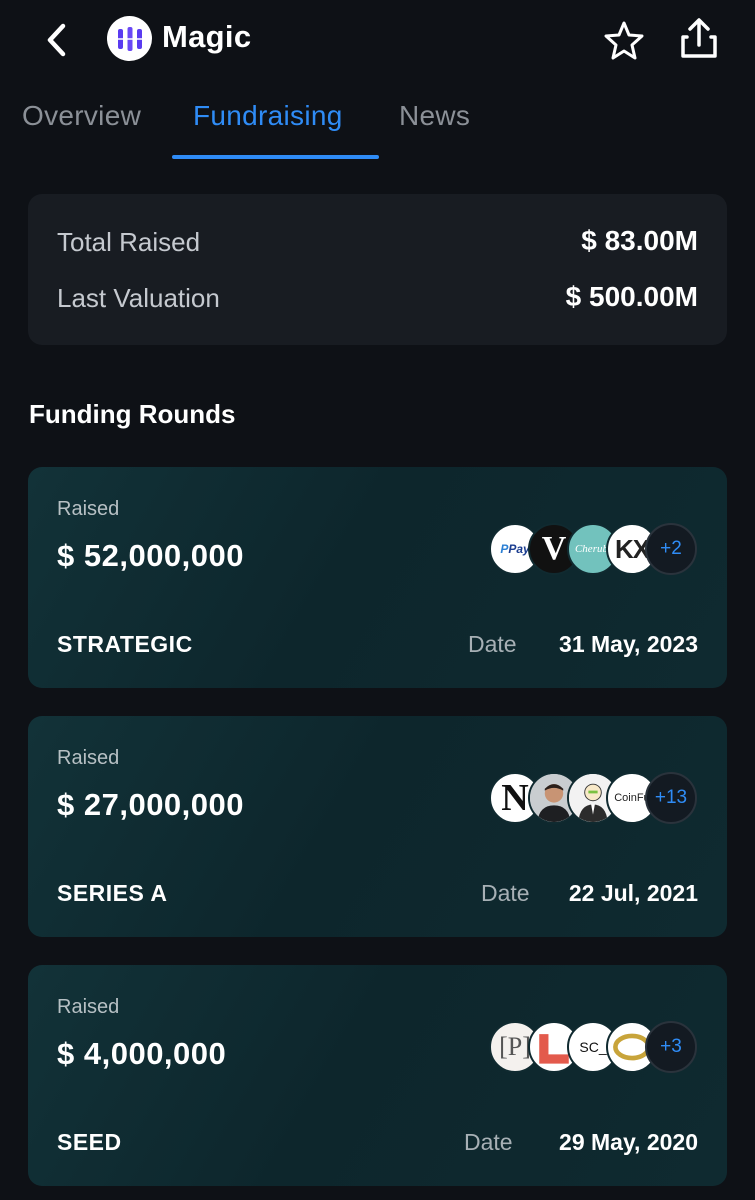  I want to click on last-valuation-value: $ 500.00M, so click(631, 296).